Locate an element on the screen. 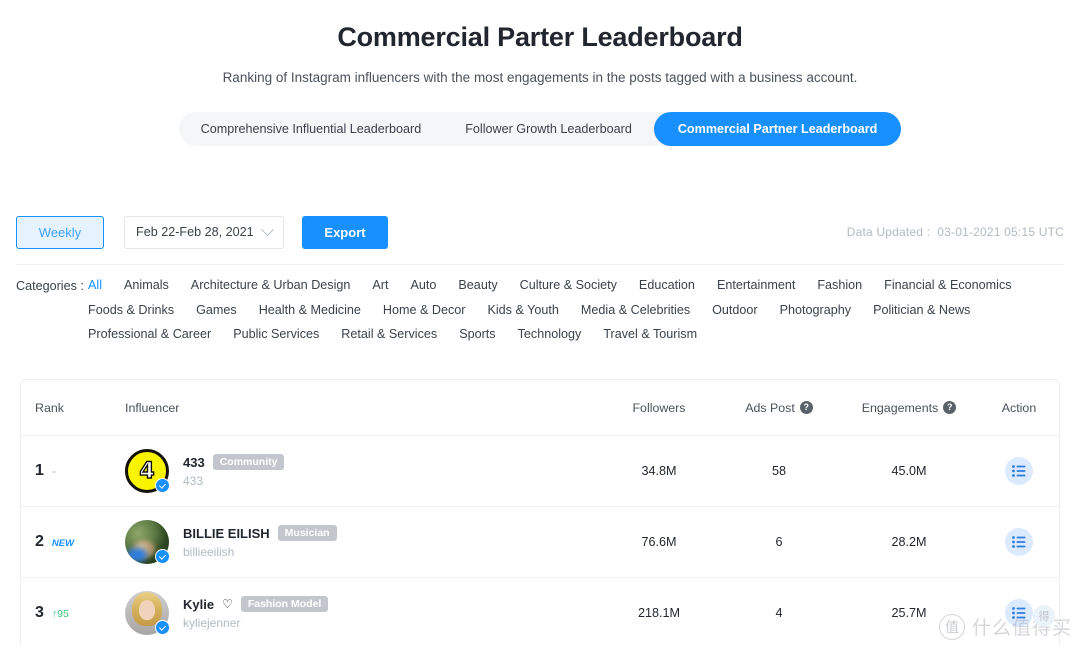  help-icon-ads-post: ? is located at coordinates (806, 407).